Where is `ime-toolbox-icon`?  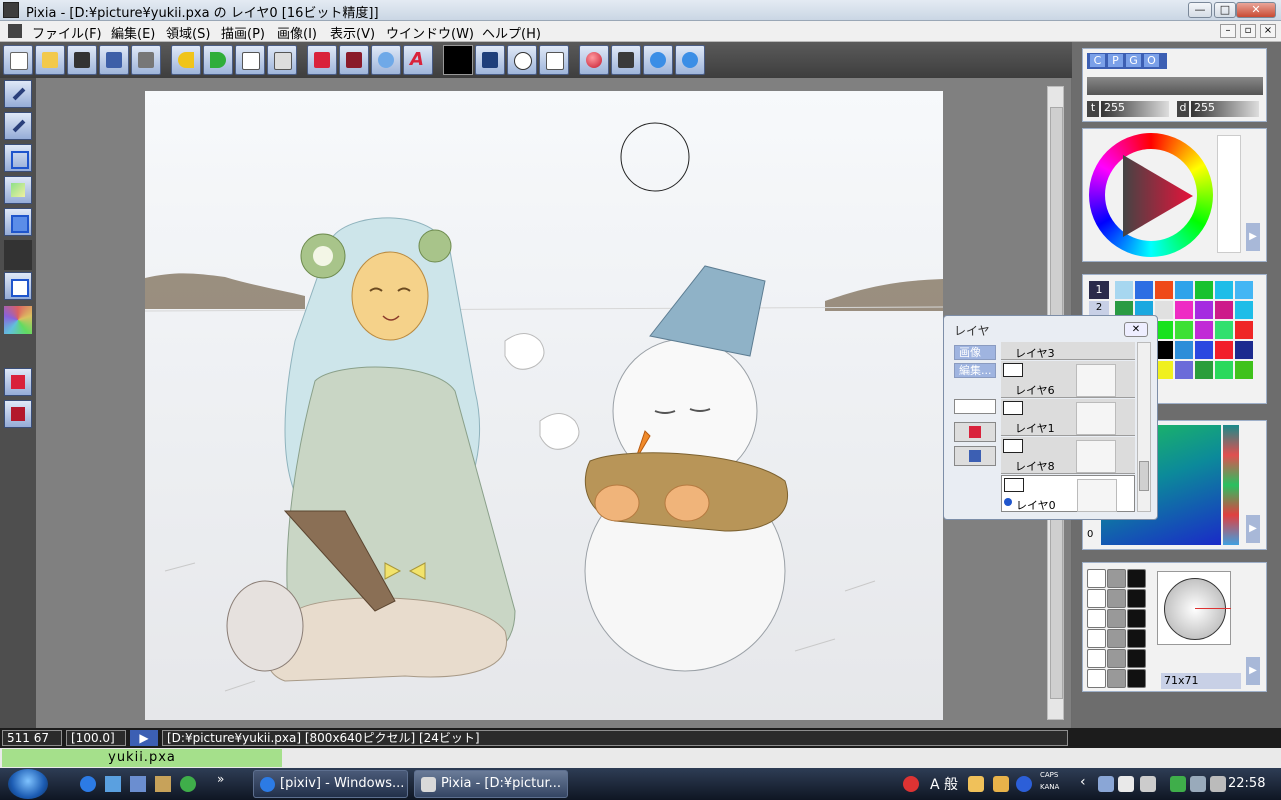
ime-toolbox-icon is located at coordinates (976, 784).